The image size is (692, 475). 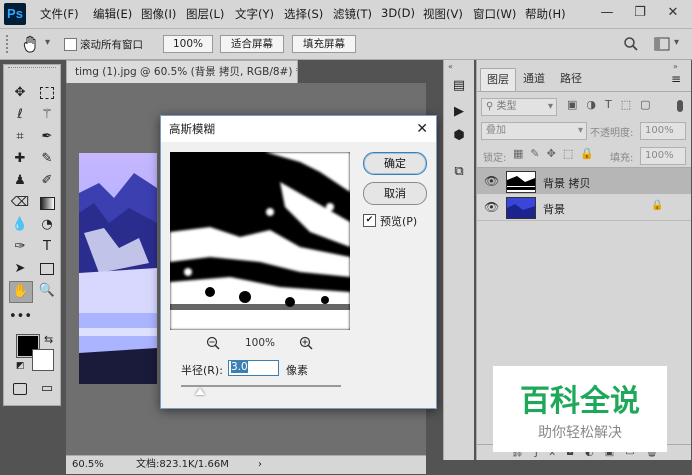 I want to click on opacity-input: 100%, so click(x=663, y=131).